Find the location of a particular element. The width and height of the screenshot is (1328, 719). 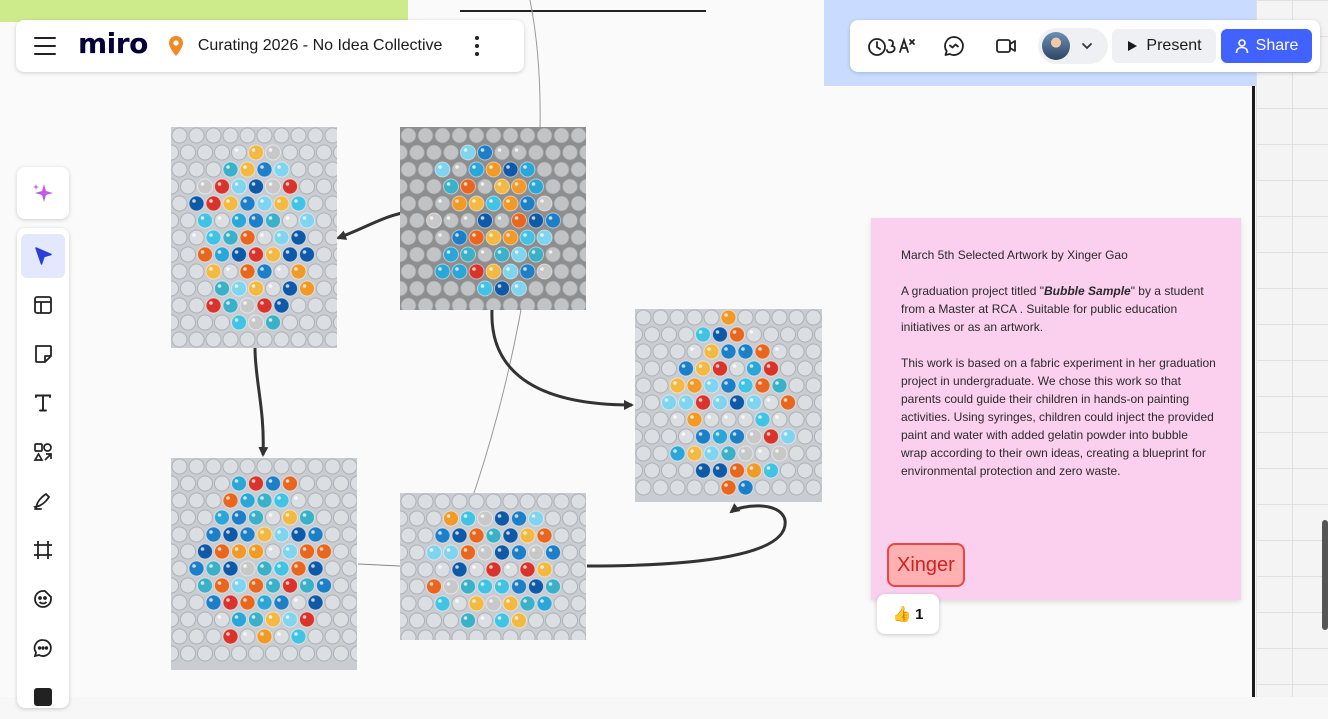

left-toolbar is located at coordinates (43, 468).